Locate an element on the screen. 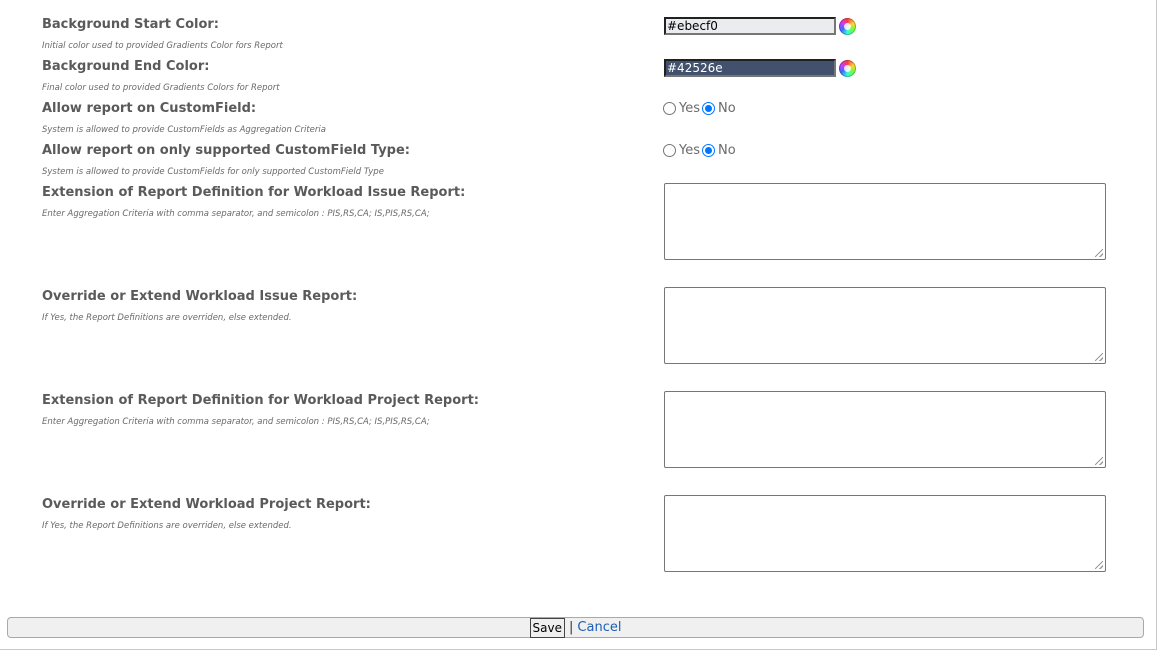  ext-issue-textarea is located at coordinates (885, 221).